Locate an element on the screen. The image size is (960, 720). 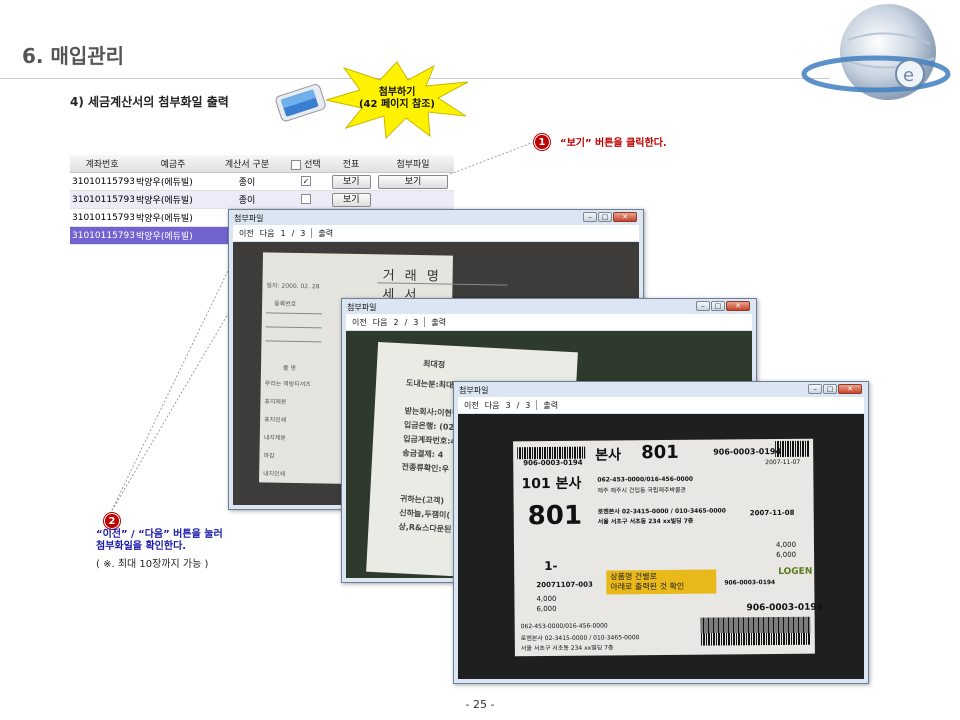
col-header-account: 계좌번호 is located at coordinates (102, 165).